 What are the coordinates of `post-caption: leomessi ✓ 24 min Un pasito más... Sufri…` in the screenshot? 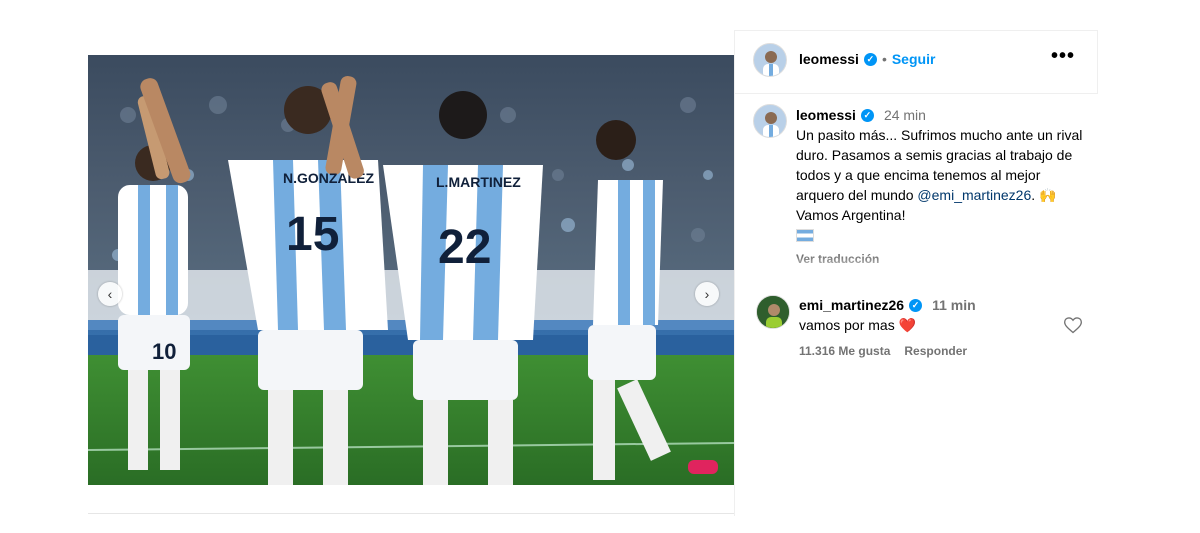 It's located at (941, 187).